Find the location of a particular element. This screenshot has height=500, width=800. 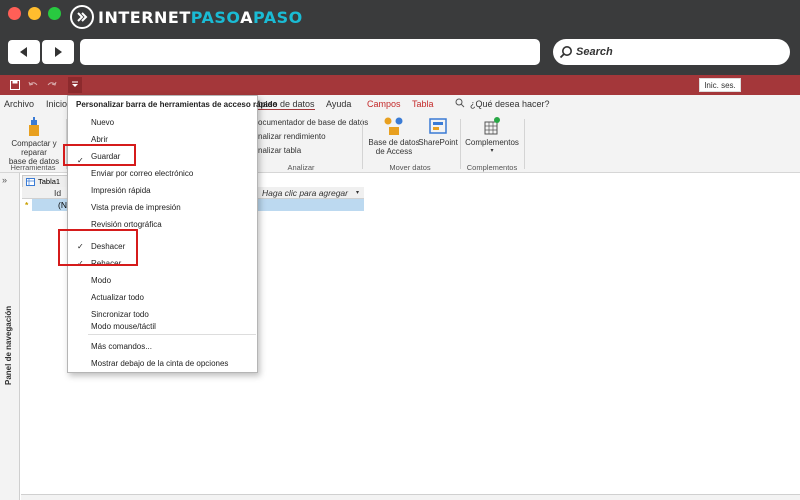

back-button is located at coordinates (24, 52).